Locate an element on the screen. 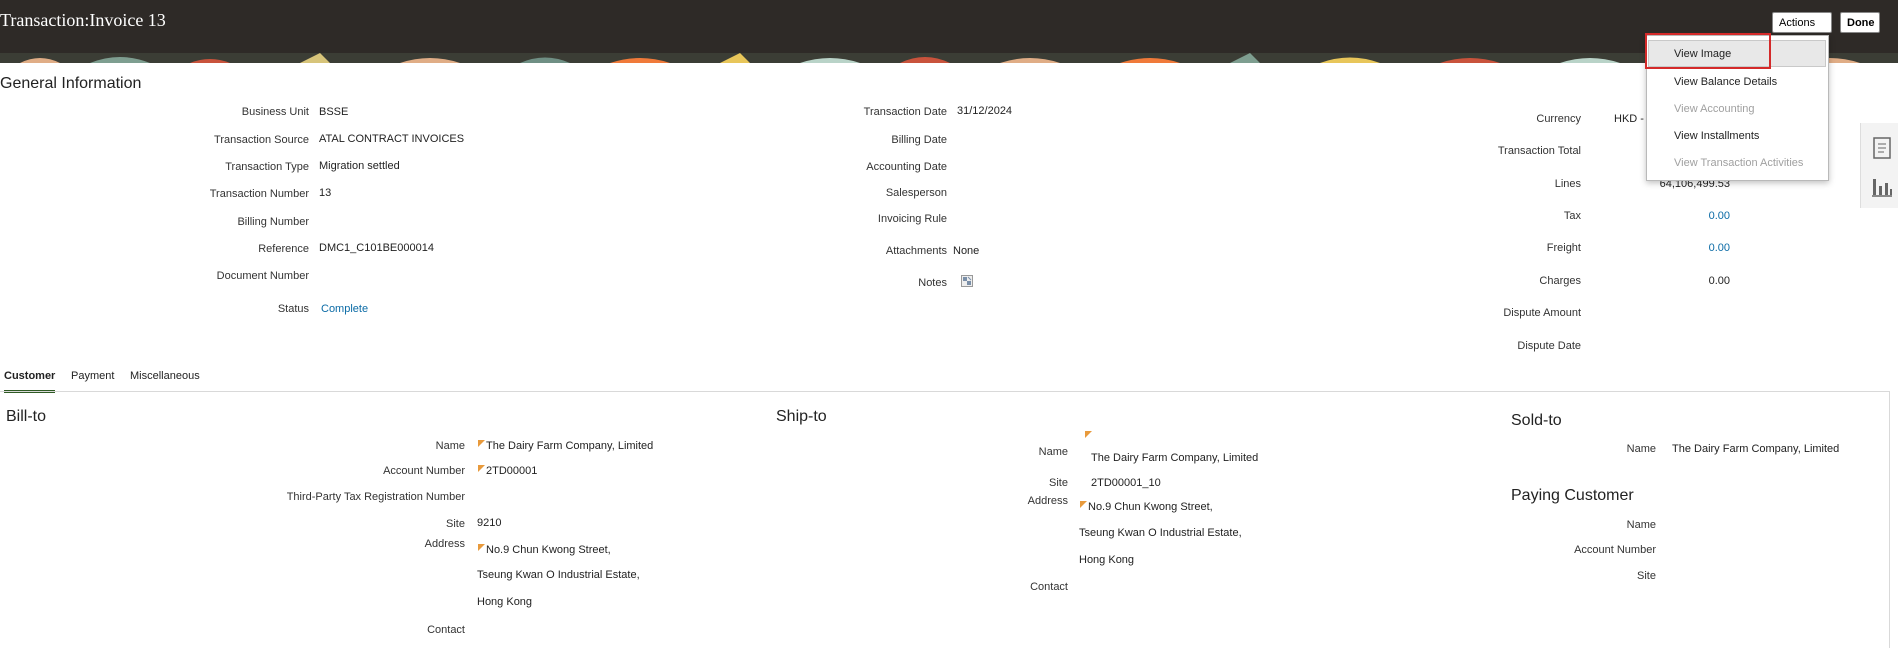 This screenshot has height=648, width=1898. bill-to-name-value: The Dairy Farm Company, Limited is located at coordinates (565, 446).